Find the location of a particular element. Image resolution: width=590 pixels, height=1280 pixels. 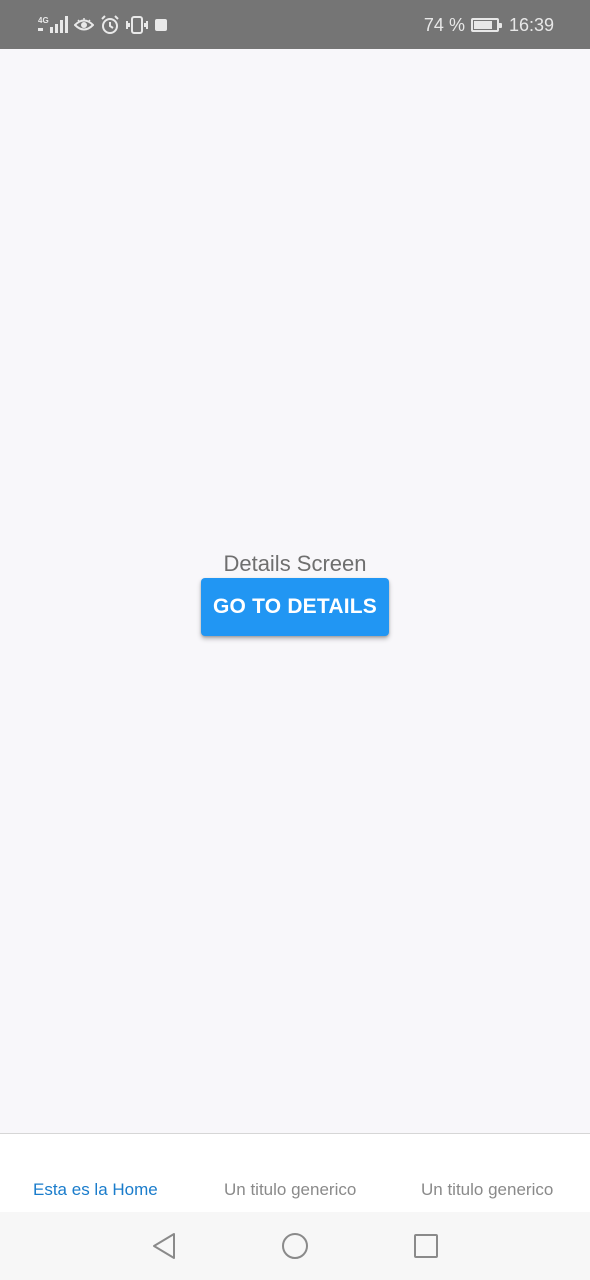

back-button is located at coordinates (164, 1246).